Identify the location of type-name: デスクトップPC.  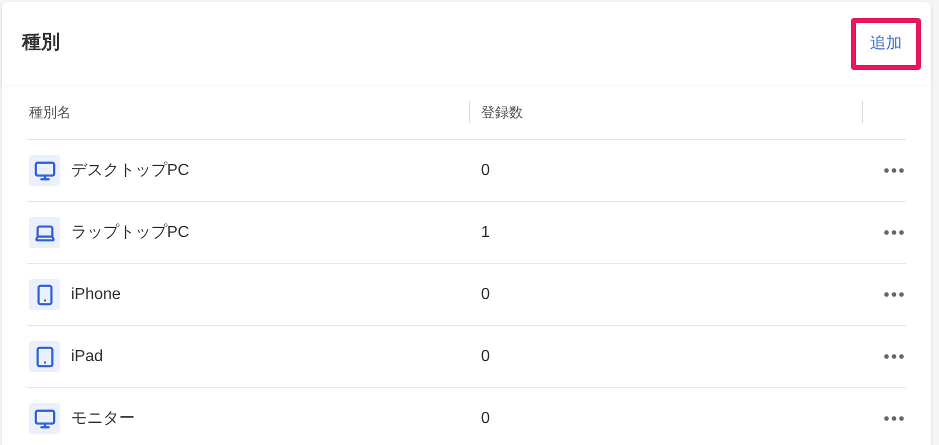
(130, 170).